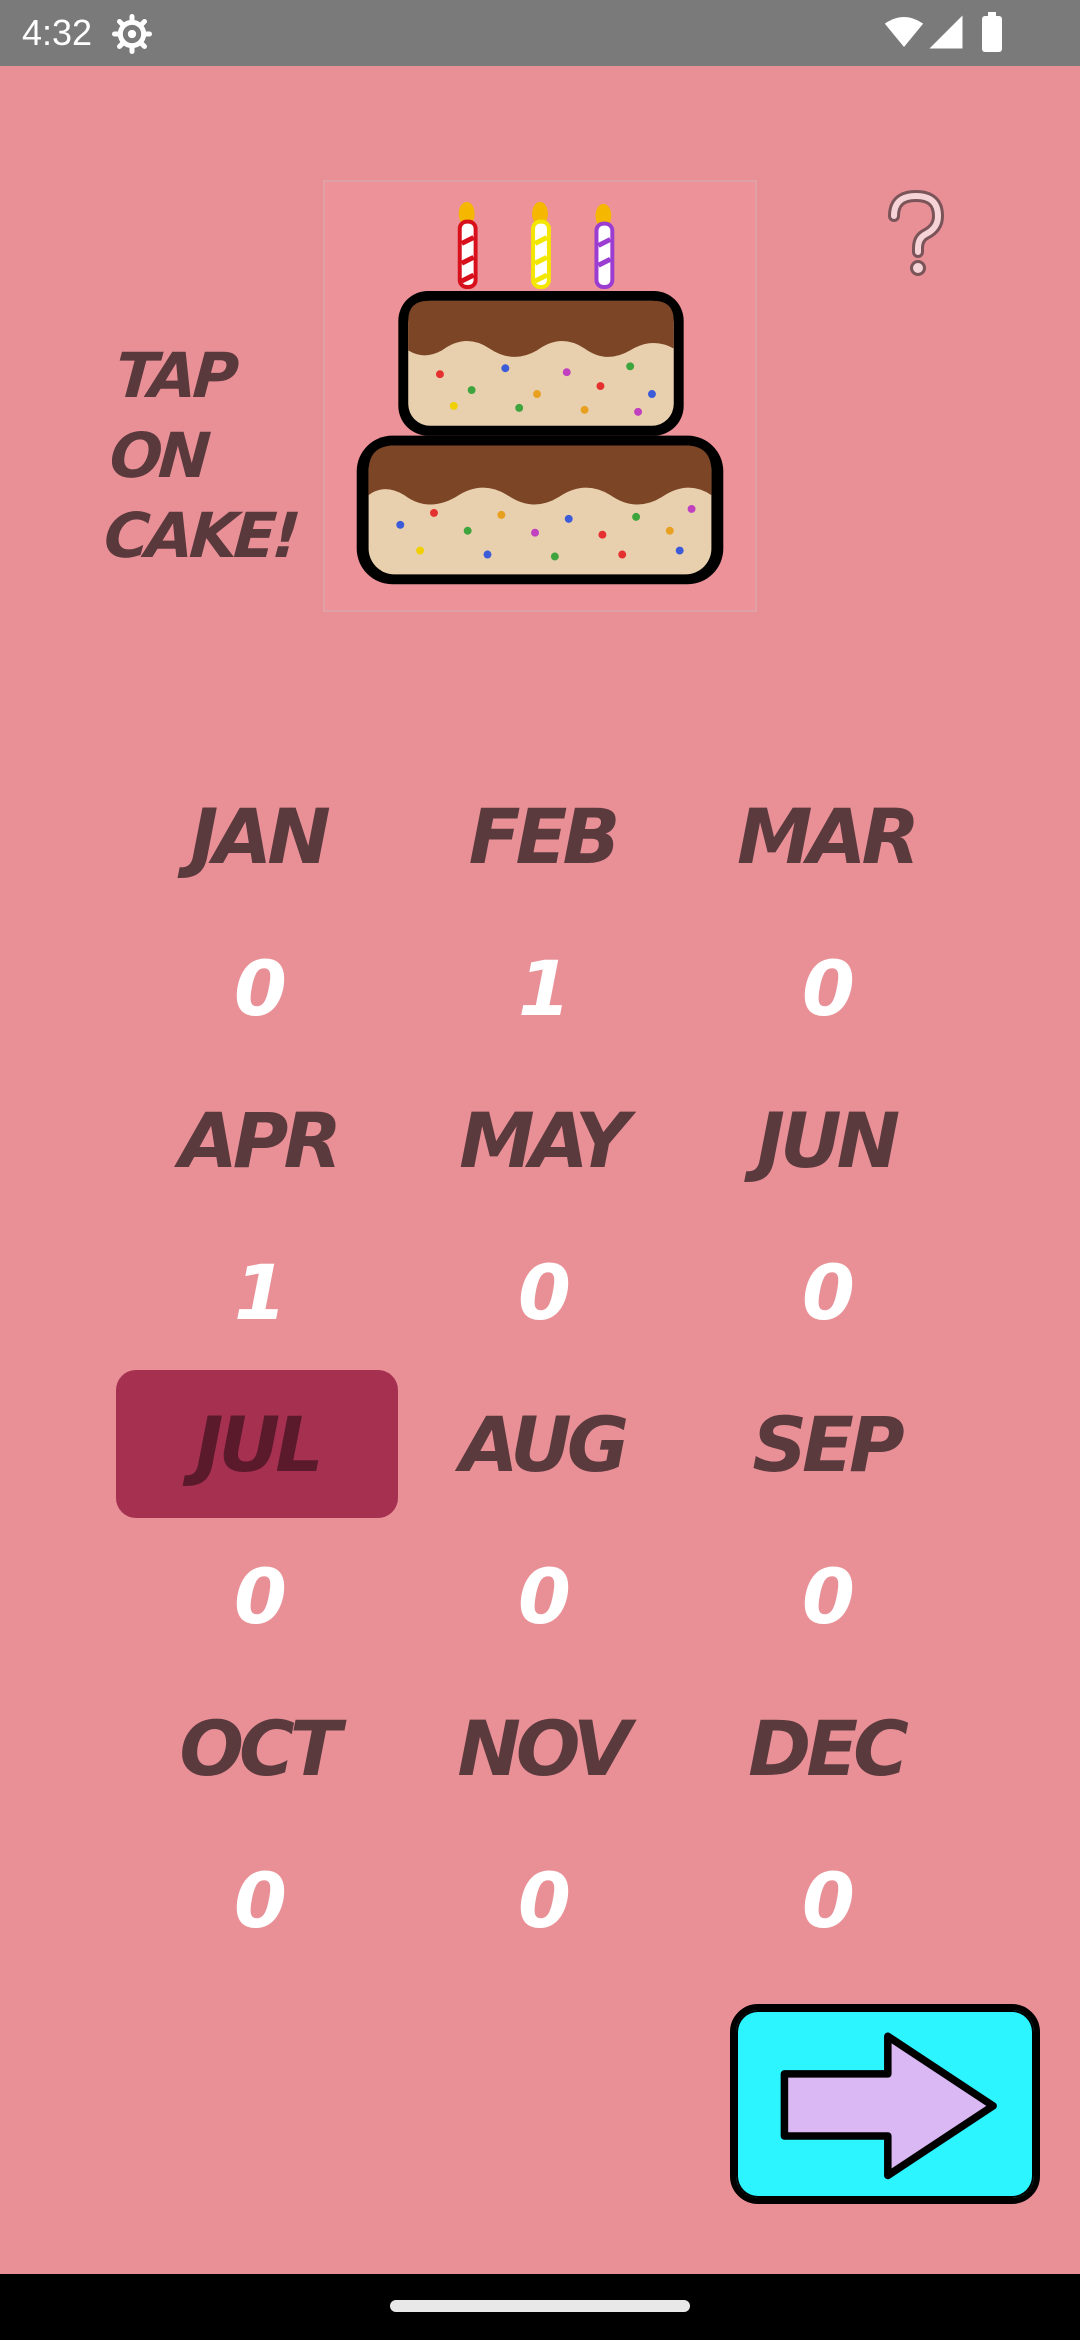 This screenshot has width=1080, height=2340. Describe the element at coordinates (544, 1900) in the screenshot. I see `count-nov: 0` at that location.